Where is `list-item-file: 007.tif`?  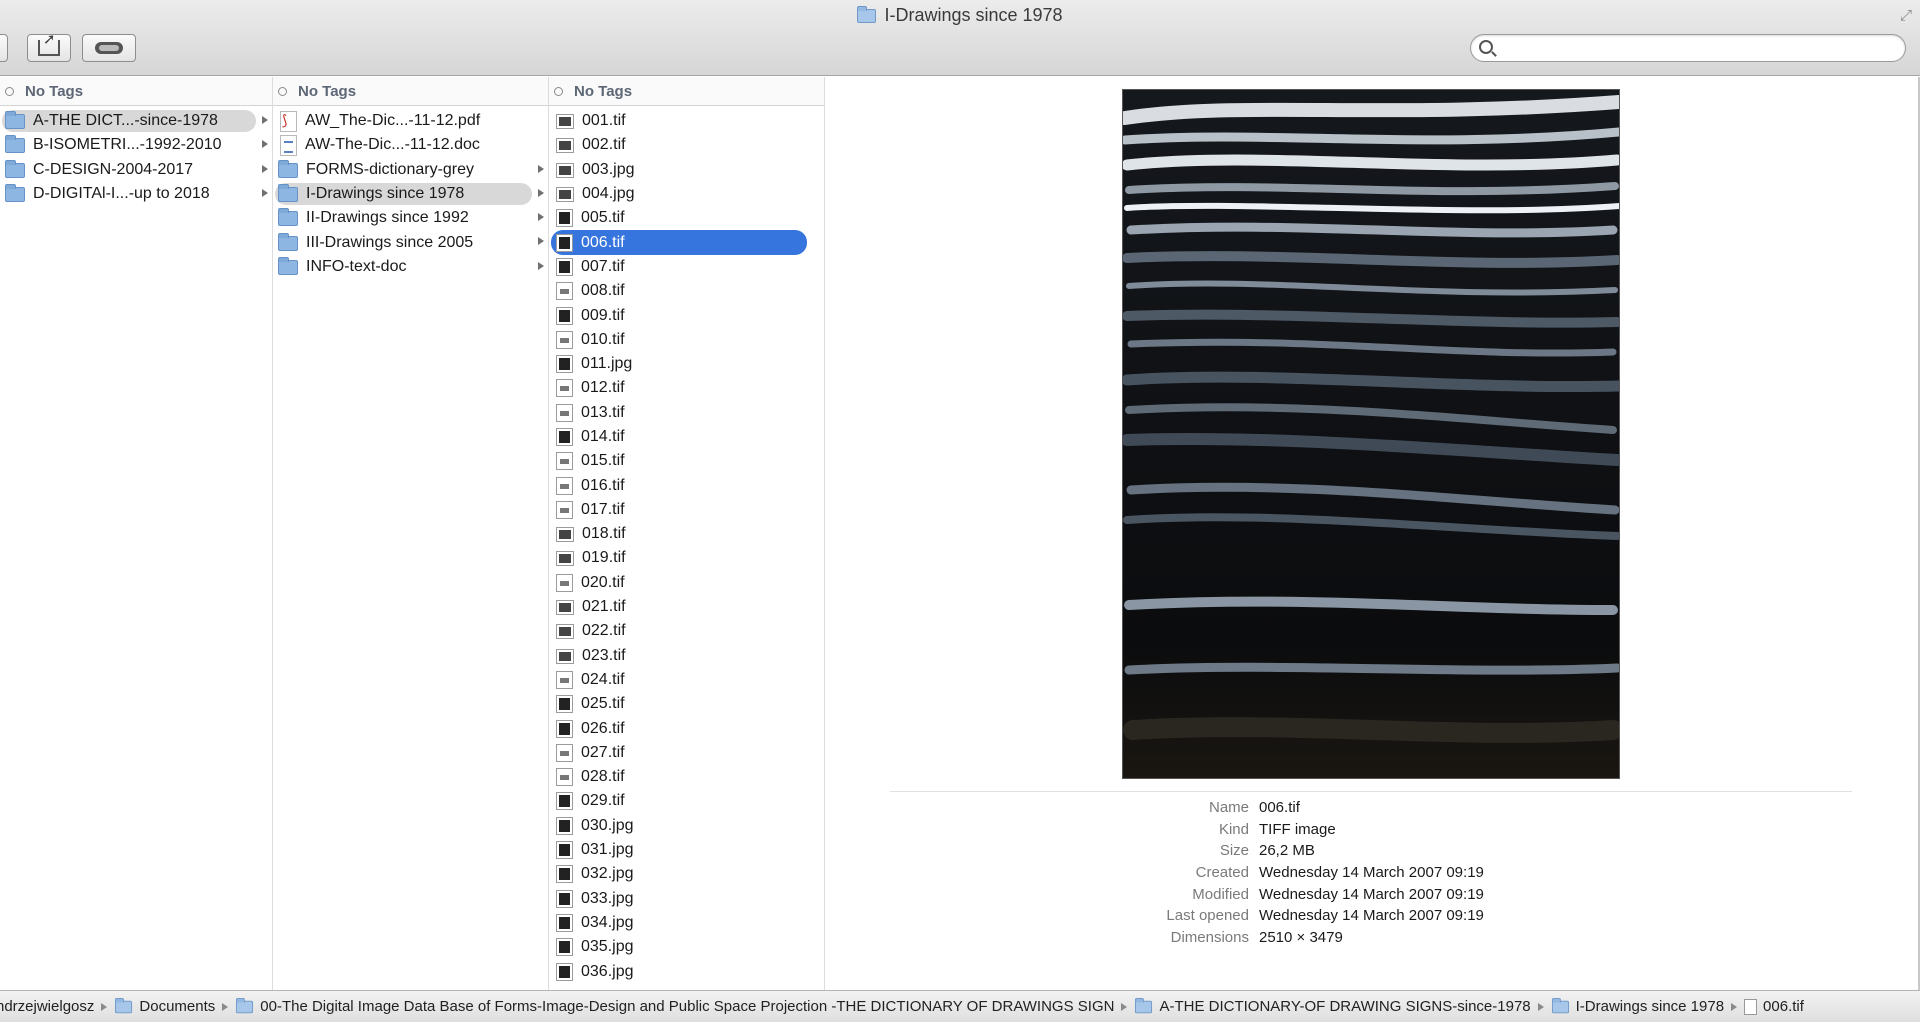 list-item-file: 007.tif is located at coordinates (686, 267).